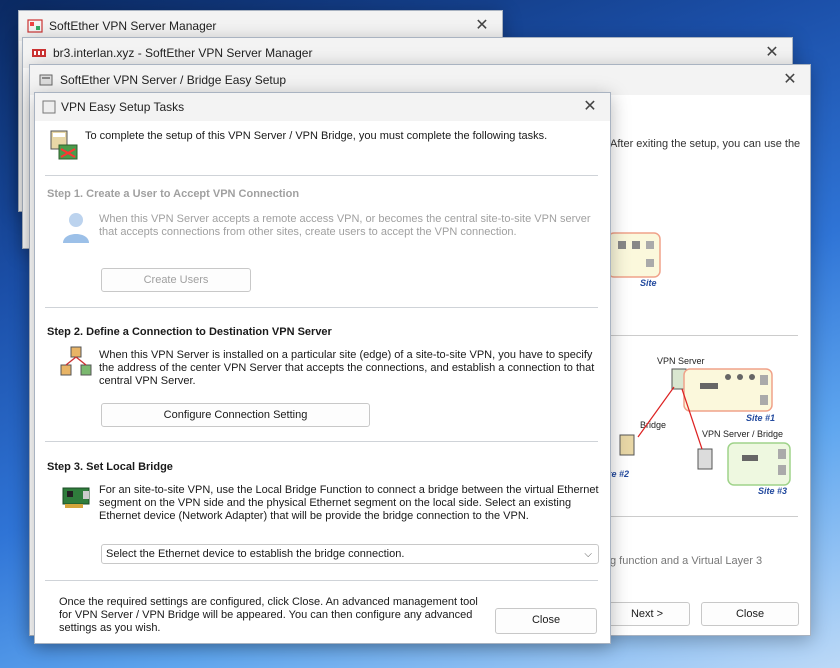  Describe the element at coordinates (35, 26) in the screenshot. I see `softether-app-icon` at that location.